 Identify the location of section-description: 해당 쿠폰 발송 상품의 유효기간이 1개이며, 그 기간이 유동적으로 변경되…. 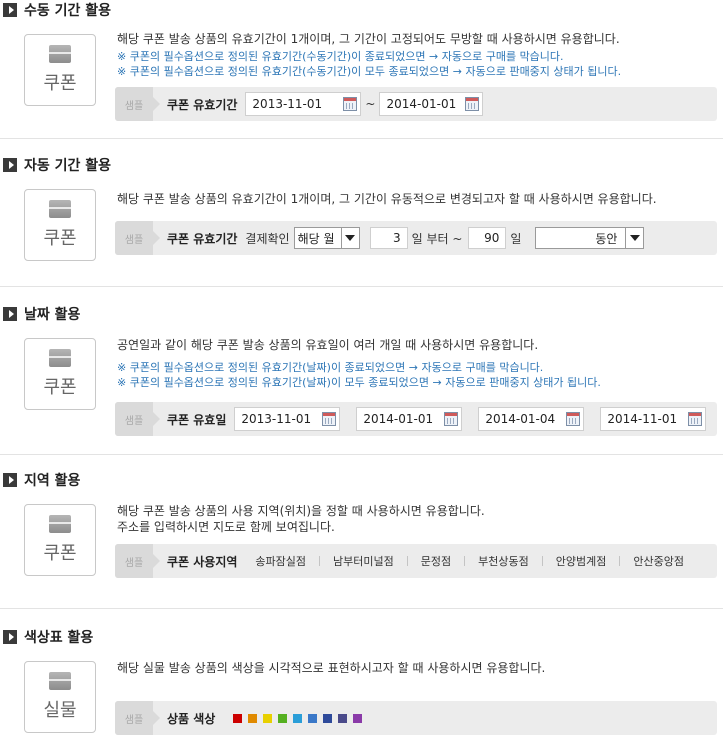
(387, 199).